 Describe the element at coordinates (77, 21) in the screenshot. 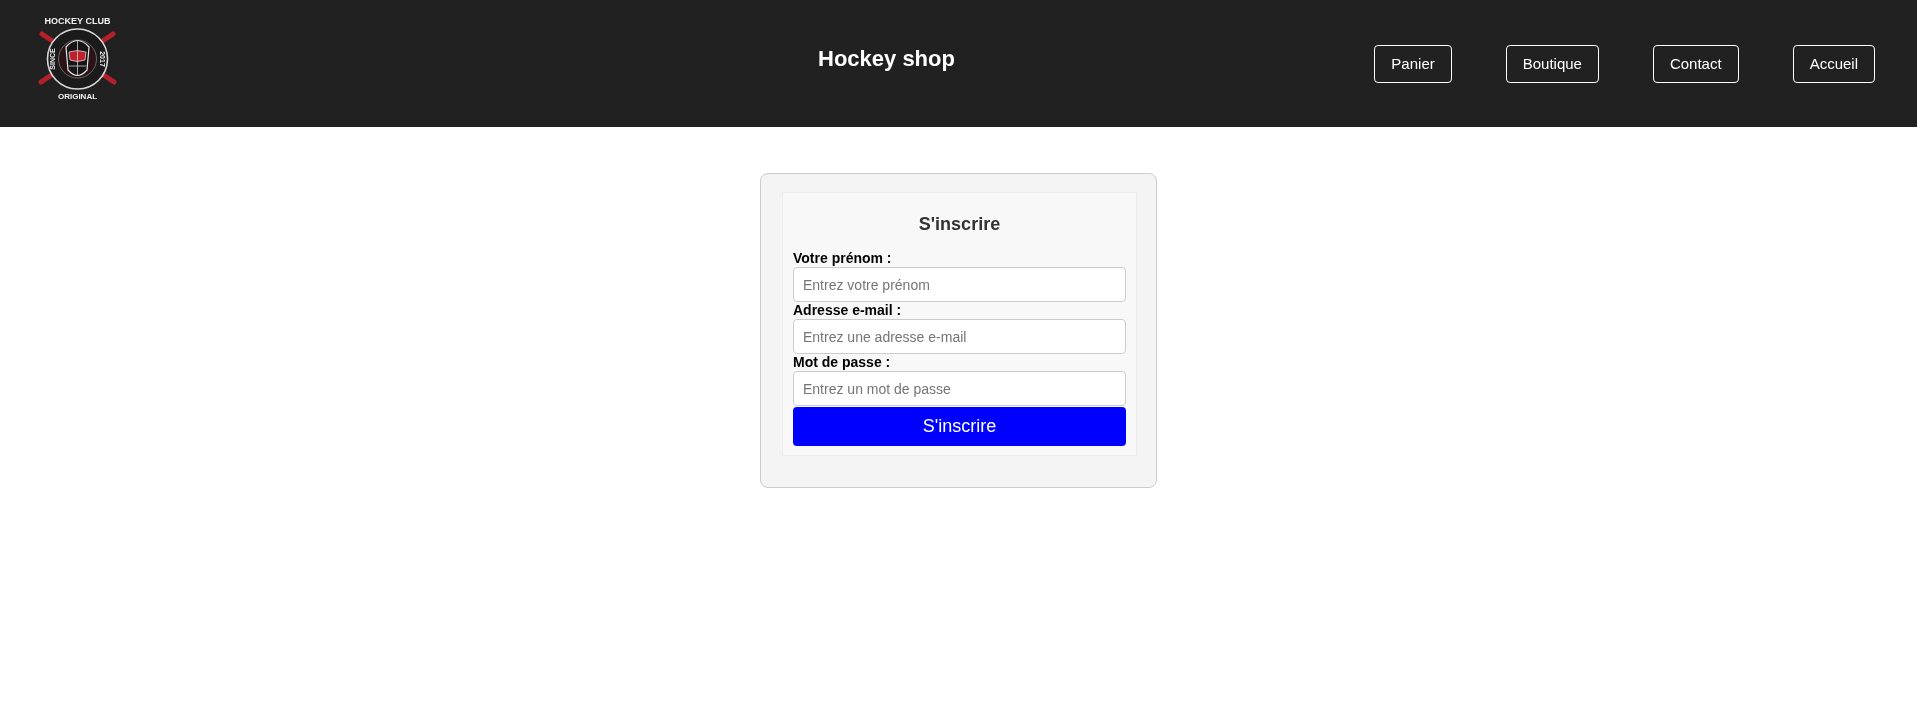

I see `logo-text: HOCKEY CLUB` at that location.